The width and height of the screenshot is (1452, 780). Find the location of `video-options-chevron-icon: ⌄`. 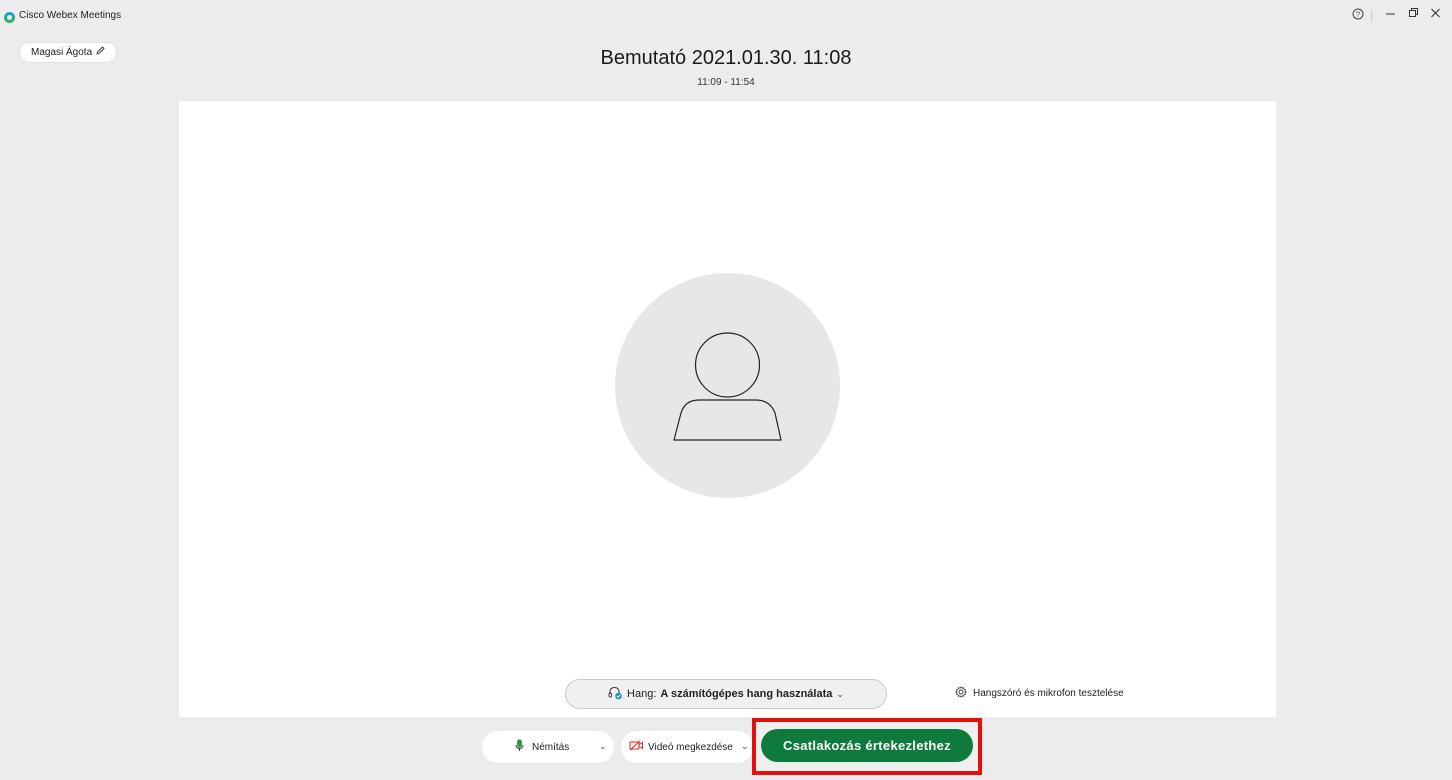

video-options-chevron-icon: ⌄ is located at coordinates (745, 746).